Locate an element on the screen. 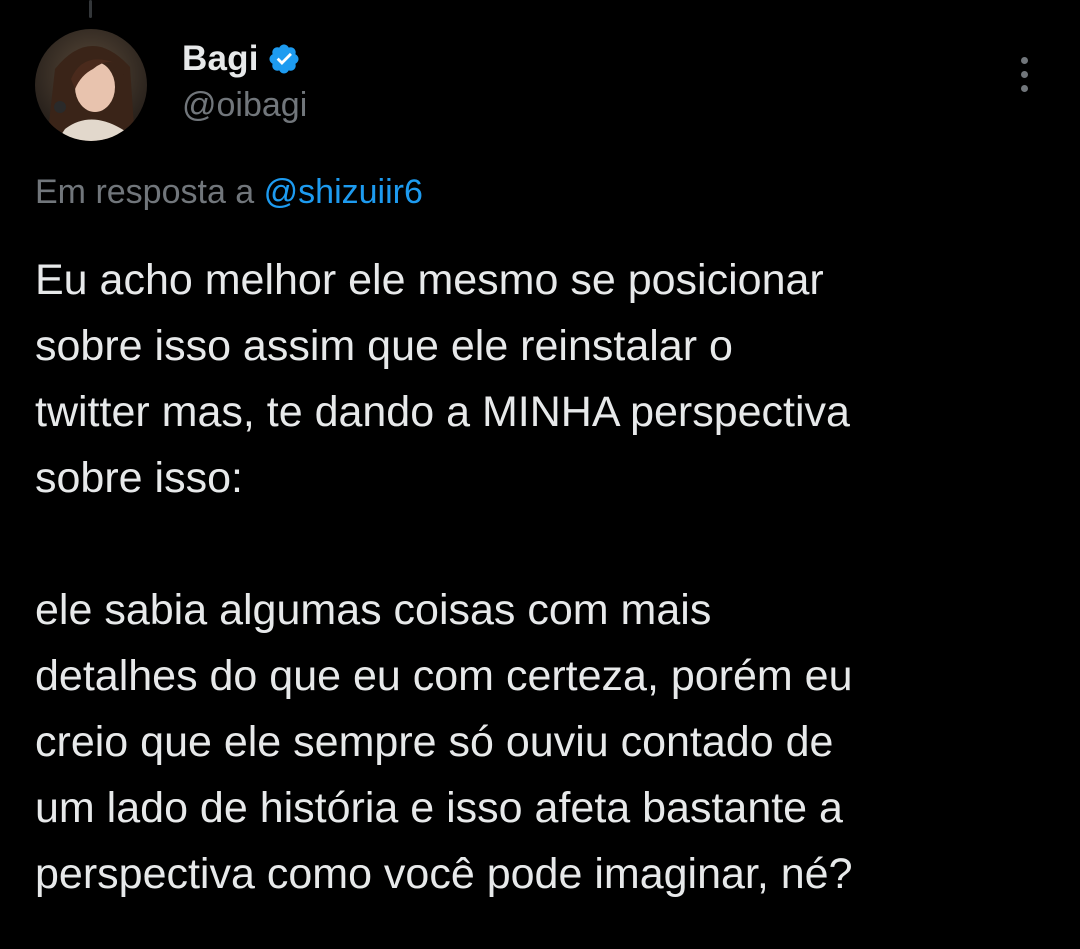 This screenshot has height=949, width=1080. reply-context: Em resposta a @shizuiir6 is located at coordinates (229, 192).